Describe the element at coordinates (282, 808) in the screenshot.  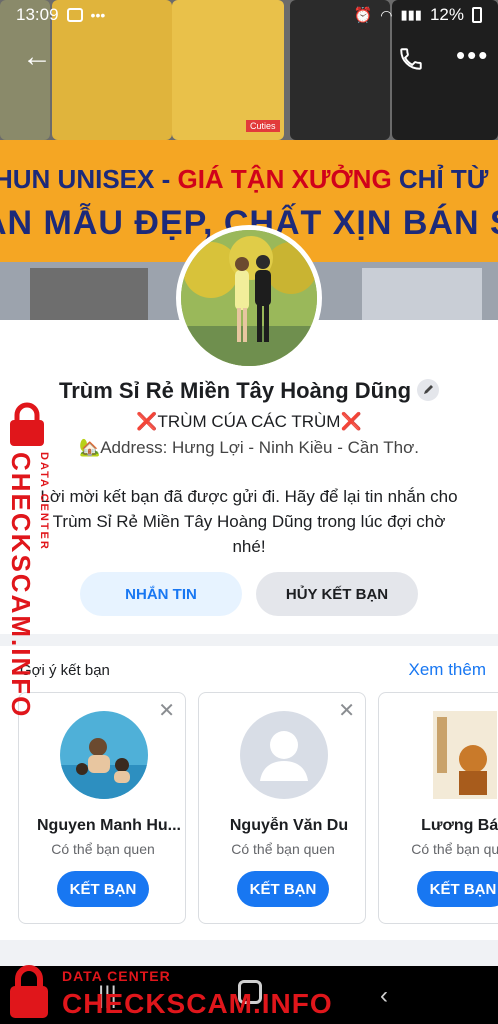
I see `suggestion-card: ✕ Nguyễn Văn Du Có thể bạn quen KẾT BẠN` at that location.